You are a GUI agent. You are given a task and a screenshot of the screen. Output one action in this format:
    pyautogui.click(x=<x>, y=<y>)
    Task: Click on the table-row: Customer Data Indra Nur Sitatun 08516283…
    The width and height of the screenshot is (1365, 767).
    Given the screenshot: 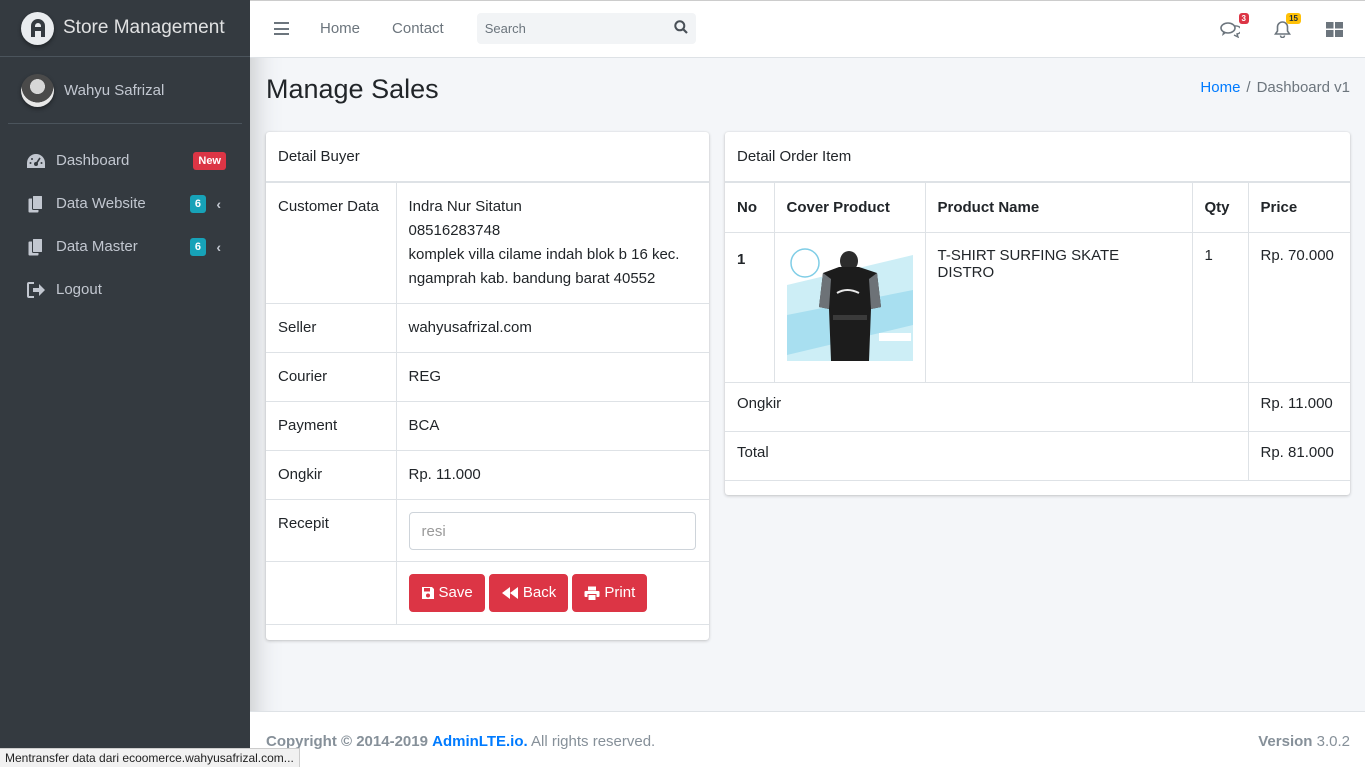 What is the action you would take?
    pyautogui.click(x=487, y=243)
    